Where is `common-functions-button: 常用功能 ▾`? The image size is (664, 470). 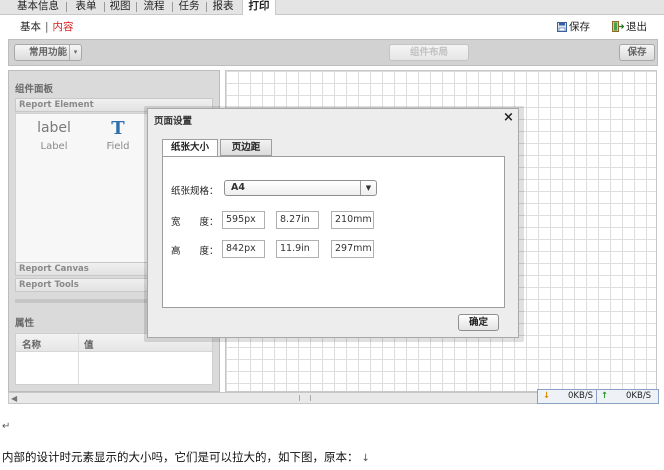 common-functions-button: 常用功能 ▾ is located at coordinates (48, 52).